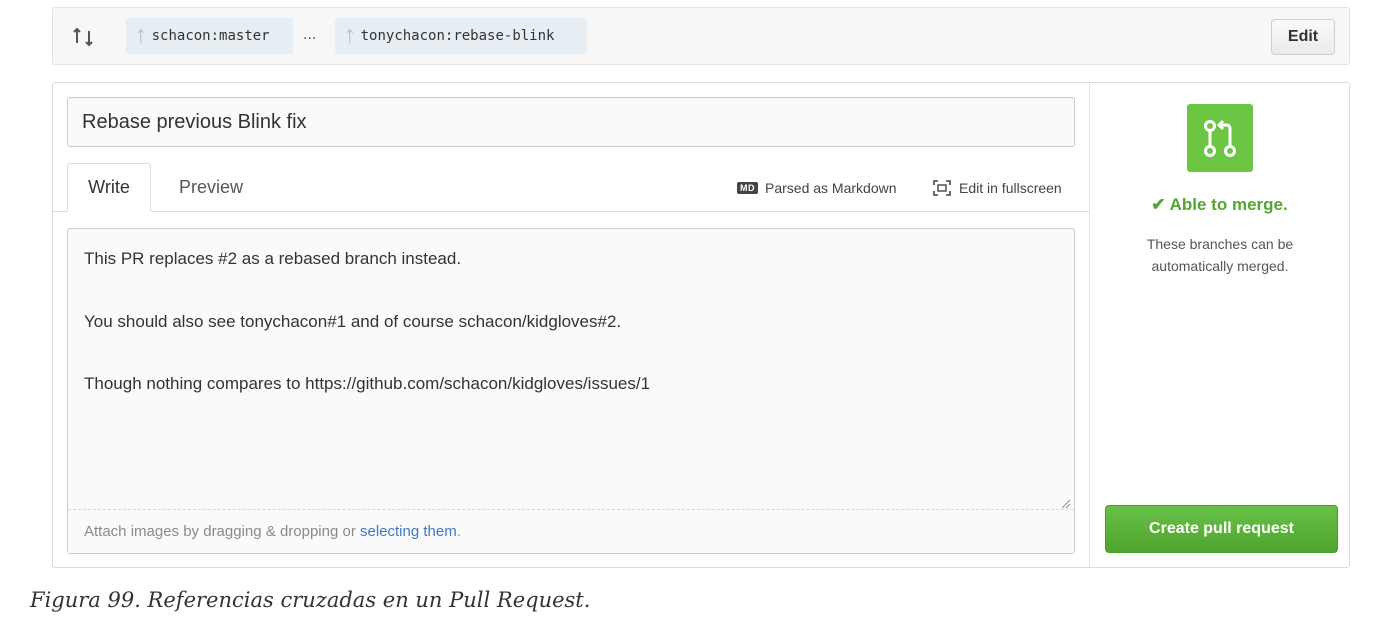  What do you see at coordinates (408, 531) in the screenshot?
I see `select-files-link: selecting them` at bounding box center [408, 531].